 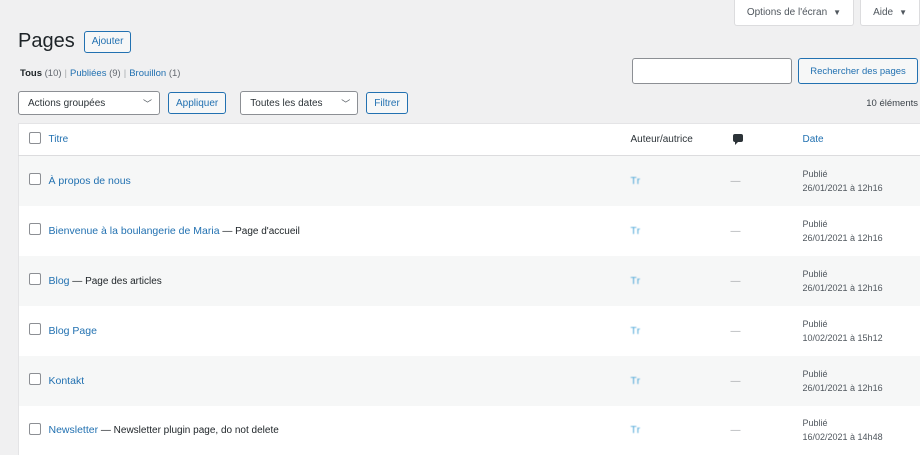 I want to click on title-column-header: Titre, so click(x=340, y=140).